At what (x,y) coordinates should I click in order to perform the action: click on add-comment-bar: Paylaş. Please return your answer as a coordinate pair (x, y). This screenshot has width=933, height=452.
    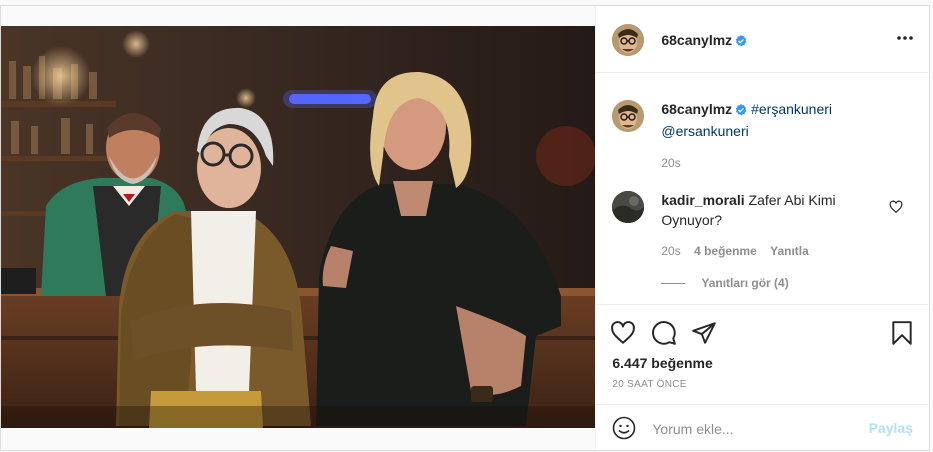
    Looking at the image, I should click on (762, 428).